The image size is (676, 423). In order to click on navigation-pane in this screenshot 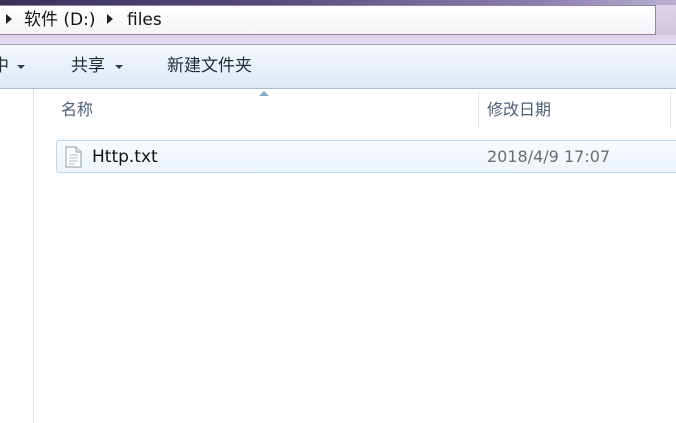, I will do `click(17, 256)`.